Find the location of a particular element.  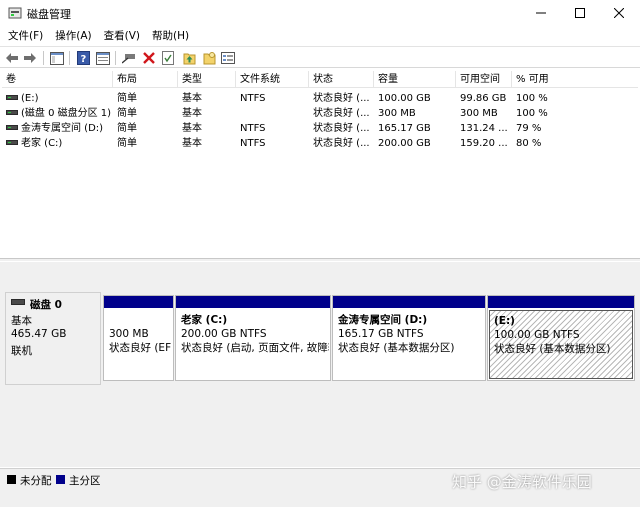

maximize-button is located at coordinates (580, 13).